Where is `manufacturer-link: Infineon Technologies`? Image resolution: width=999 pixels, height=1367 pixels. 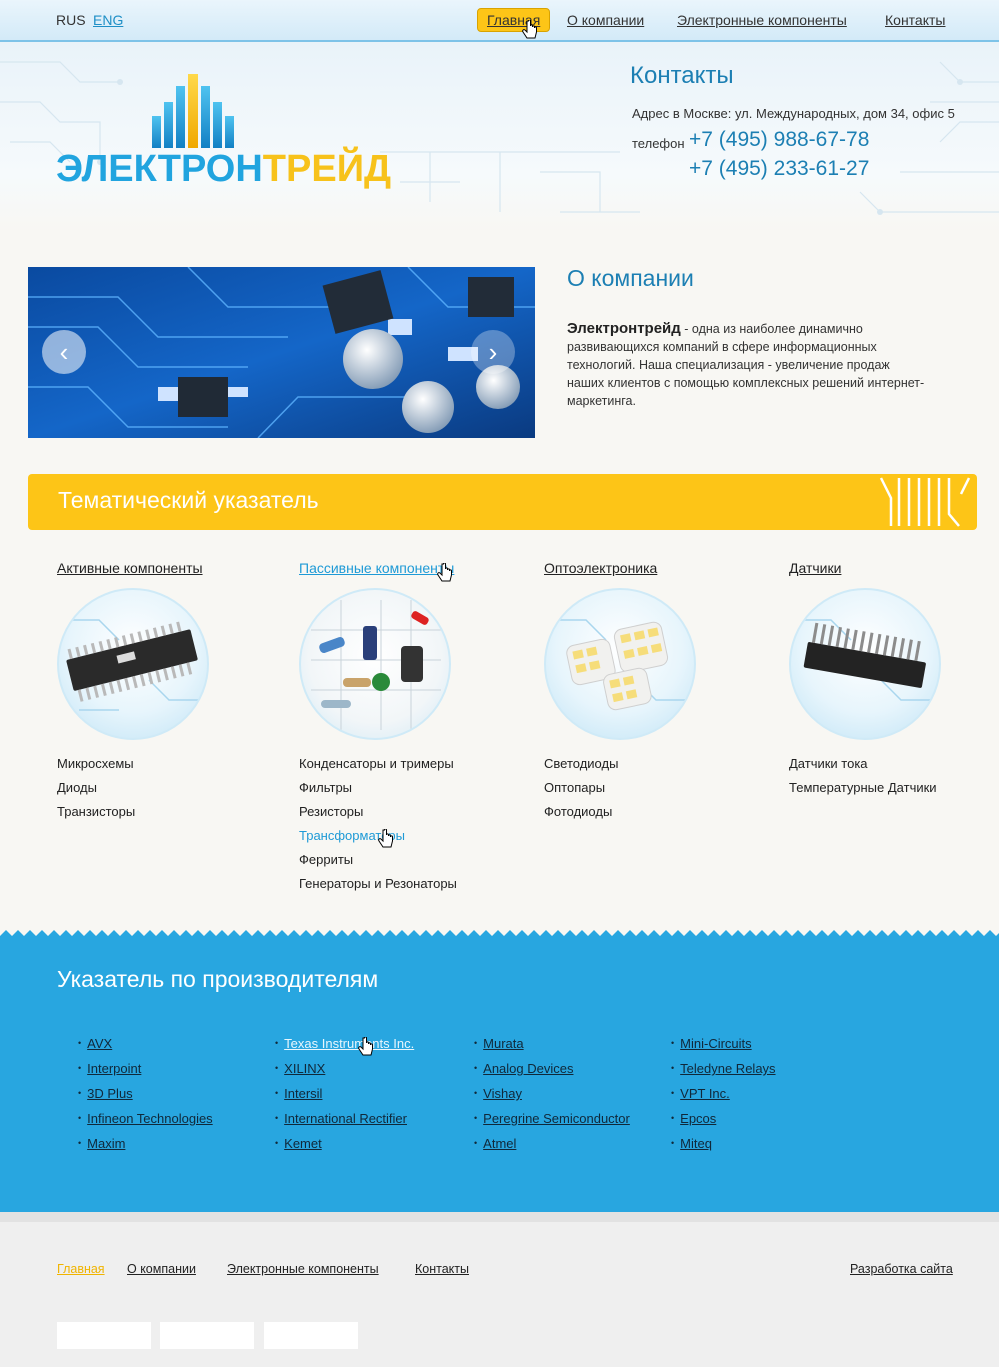
manufacturer-link: Infineon Technologies is located at coordinates (145, 1119).